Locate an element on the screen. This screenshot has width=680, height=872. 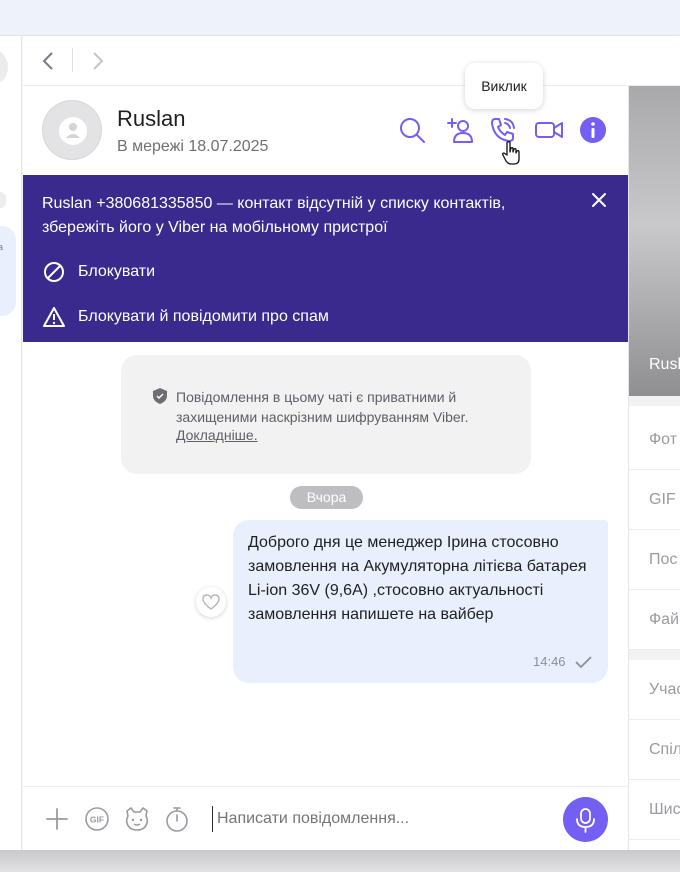
window-top-strip is located at coordinates (340, 18).